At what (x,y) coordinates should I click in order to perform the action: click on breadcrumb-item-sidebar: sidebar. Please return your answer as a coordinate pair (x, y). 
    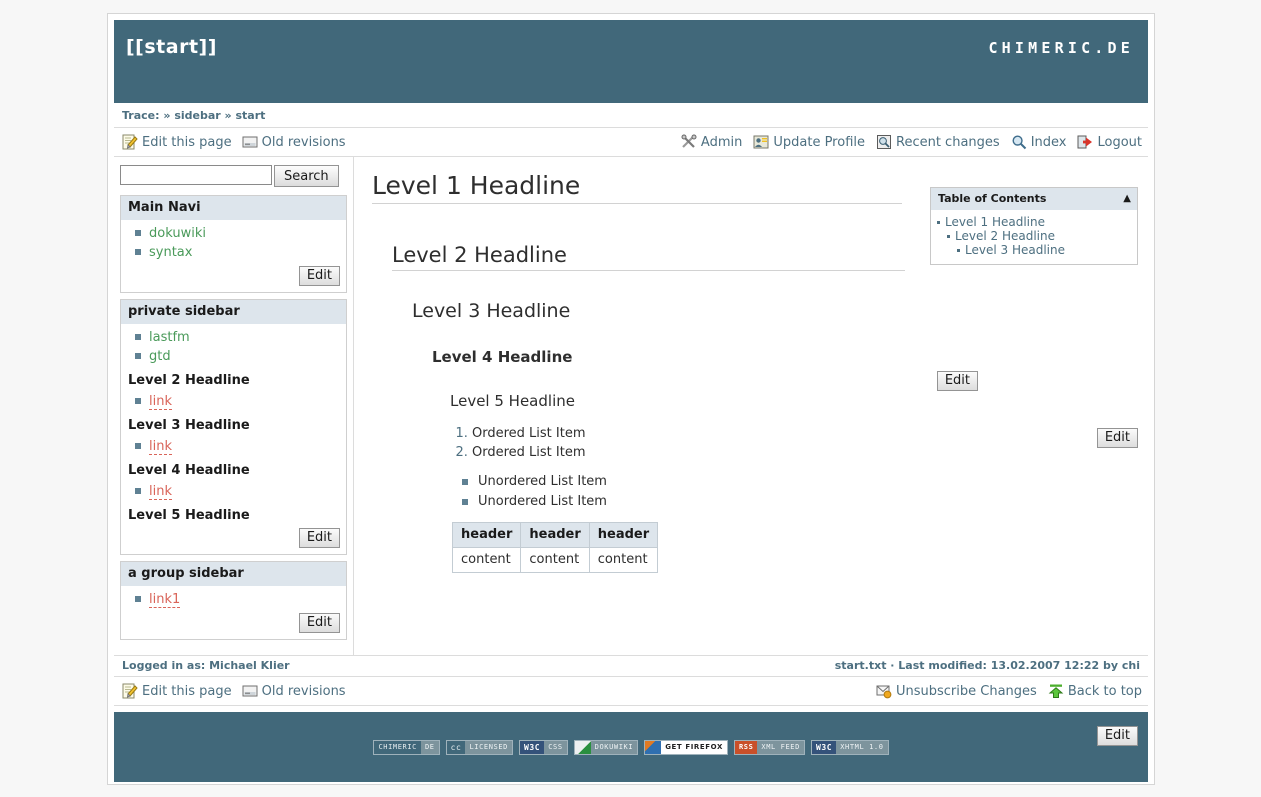
    Looking at the image, I should click on (197, 115).